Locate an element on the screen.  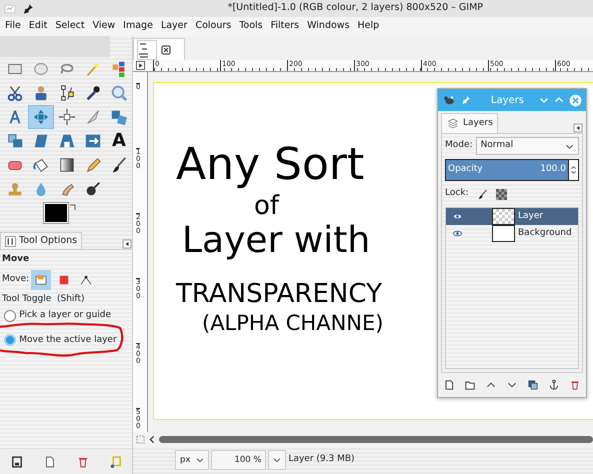
lock-label: Lock: is located at coordinates (457, 193).